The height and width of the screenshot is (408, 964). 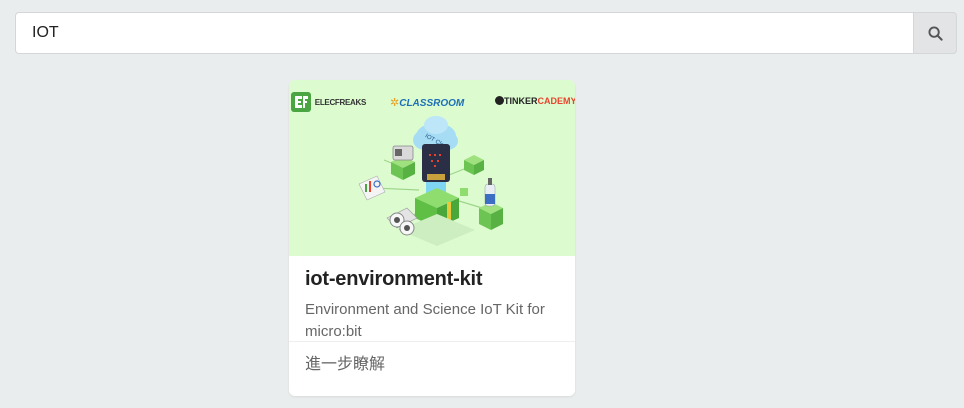 I want to click on search-button, so click(x=935, y=33).